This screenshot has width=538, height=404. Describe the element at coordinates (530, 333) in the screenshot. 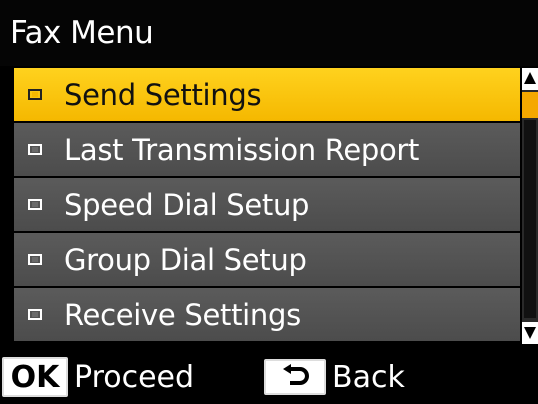

I see `scroll-down-arrow-icon` at that location.